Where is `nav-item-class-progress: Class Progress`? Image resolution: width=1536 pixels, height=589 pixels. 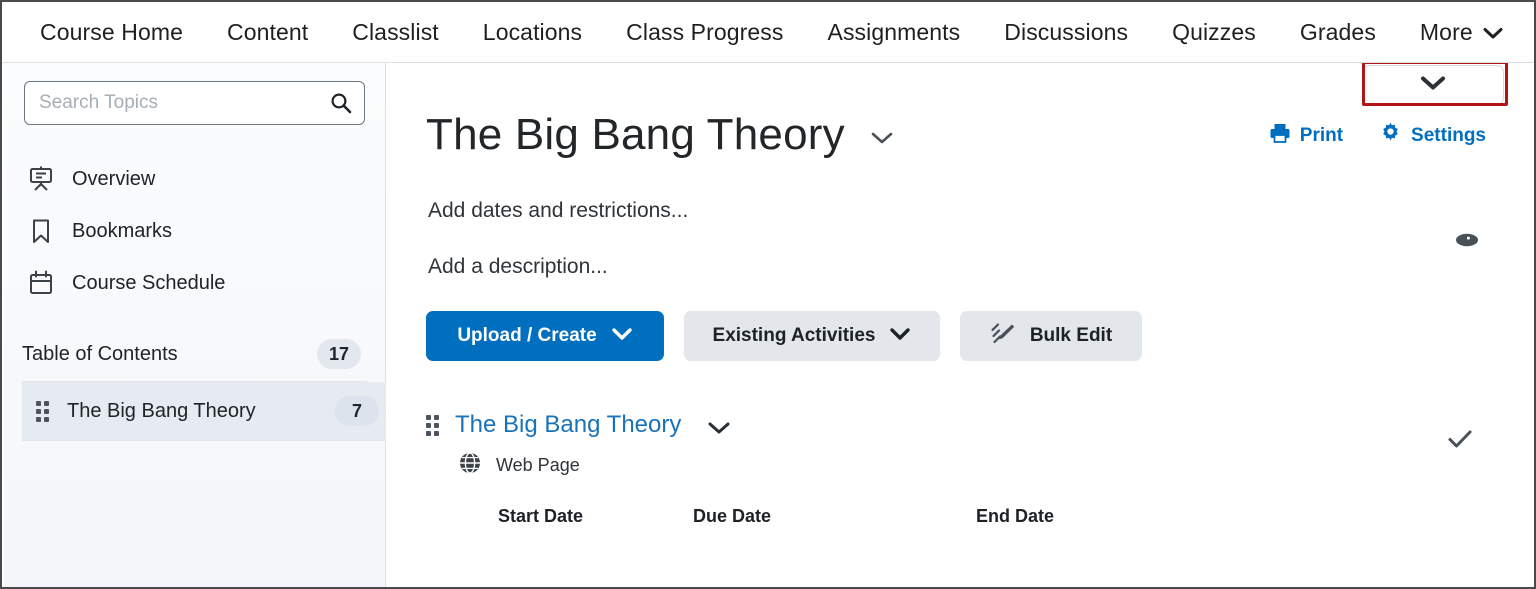 nav-item-class-progress: Class Progress is located at coordinates (704, 31).